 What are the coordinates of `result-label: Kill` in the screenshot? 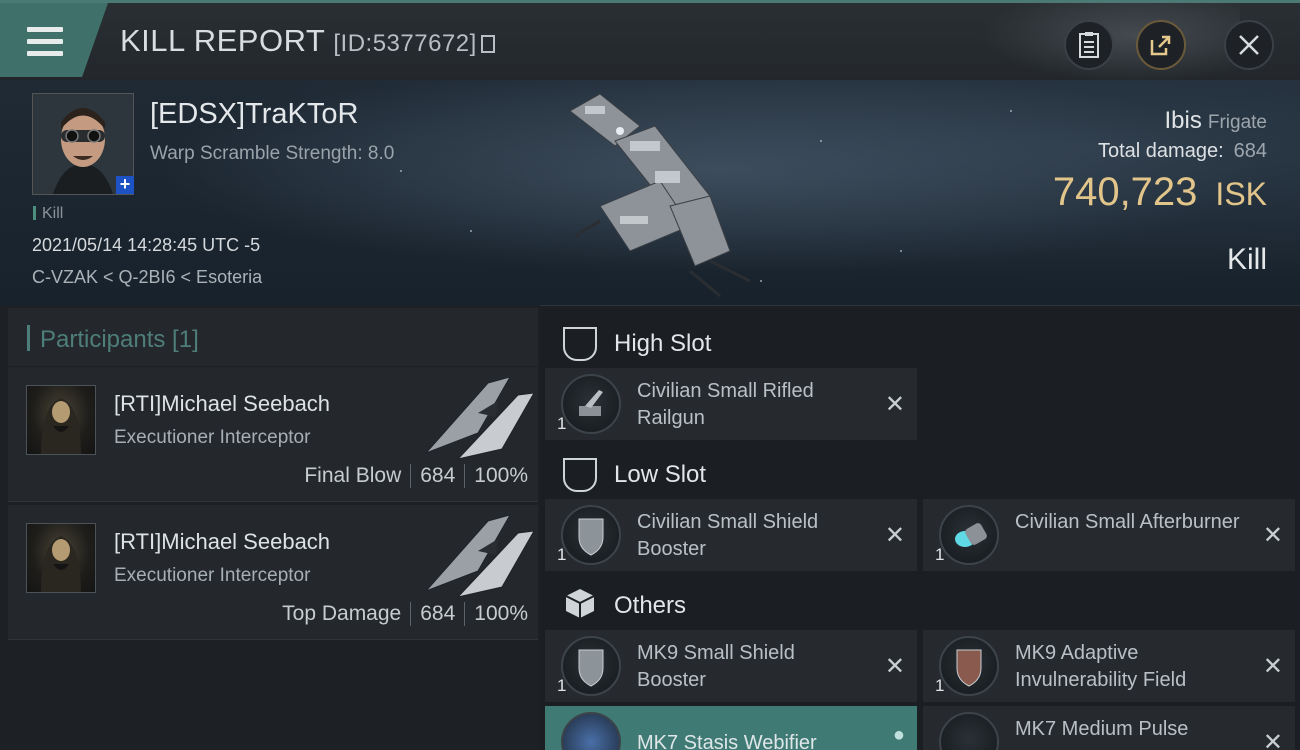 It's located at (1246, 259).